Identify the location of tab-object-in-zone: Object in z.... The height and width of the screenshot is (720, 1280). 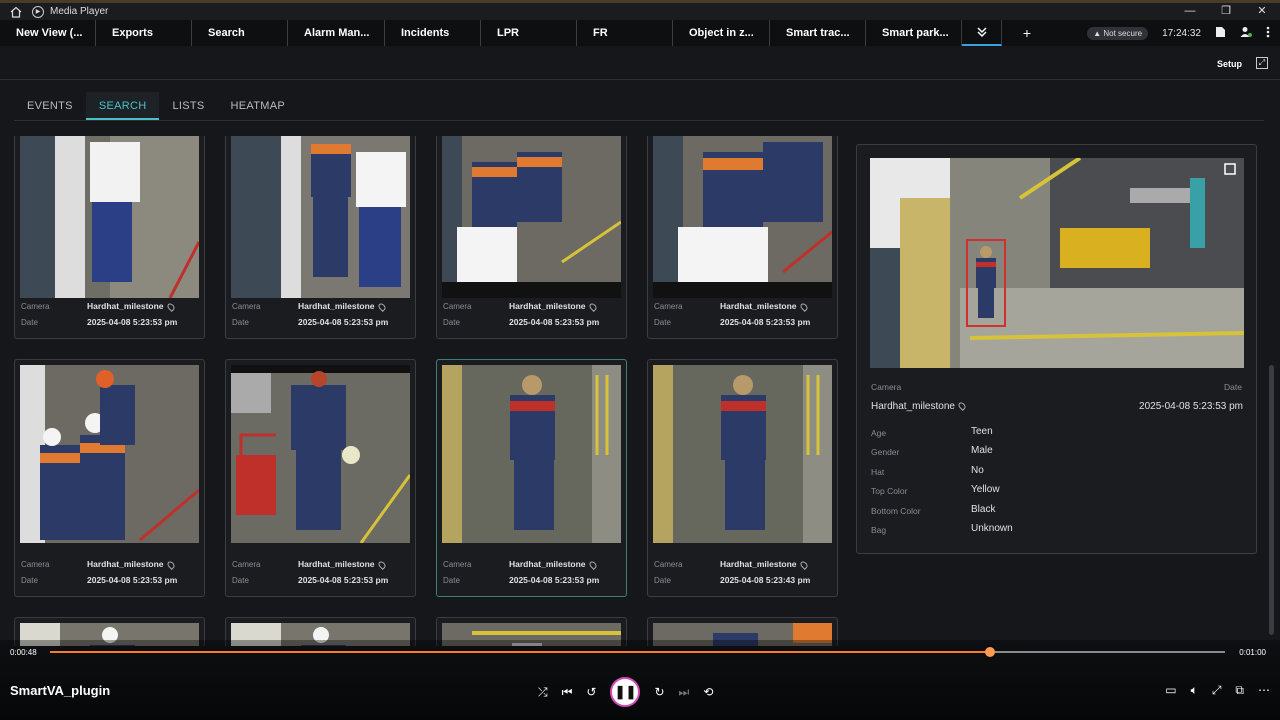
(721, 33).